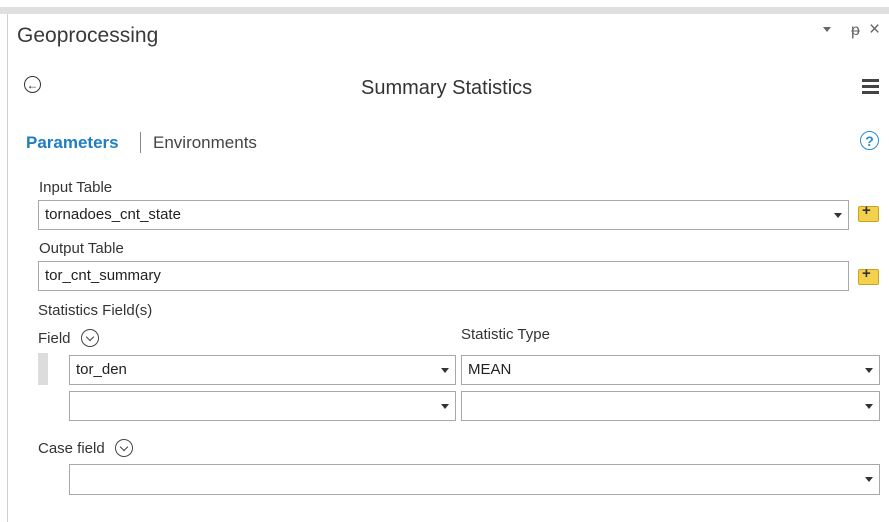 The height and width of the screenshot is (522, 889). I want to click on hamburger-menu-icon, so click(870, 86).